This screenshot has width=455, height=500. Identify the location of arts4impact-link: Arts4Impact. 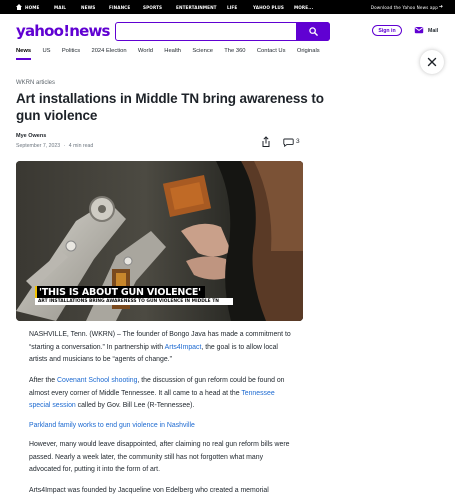
(183, 347).